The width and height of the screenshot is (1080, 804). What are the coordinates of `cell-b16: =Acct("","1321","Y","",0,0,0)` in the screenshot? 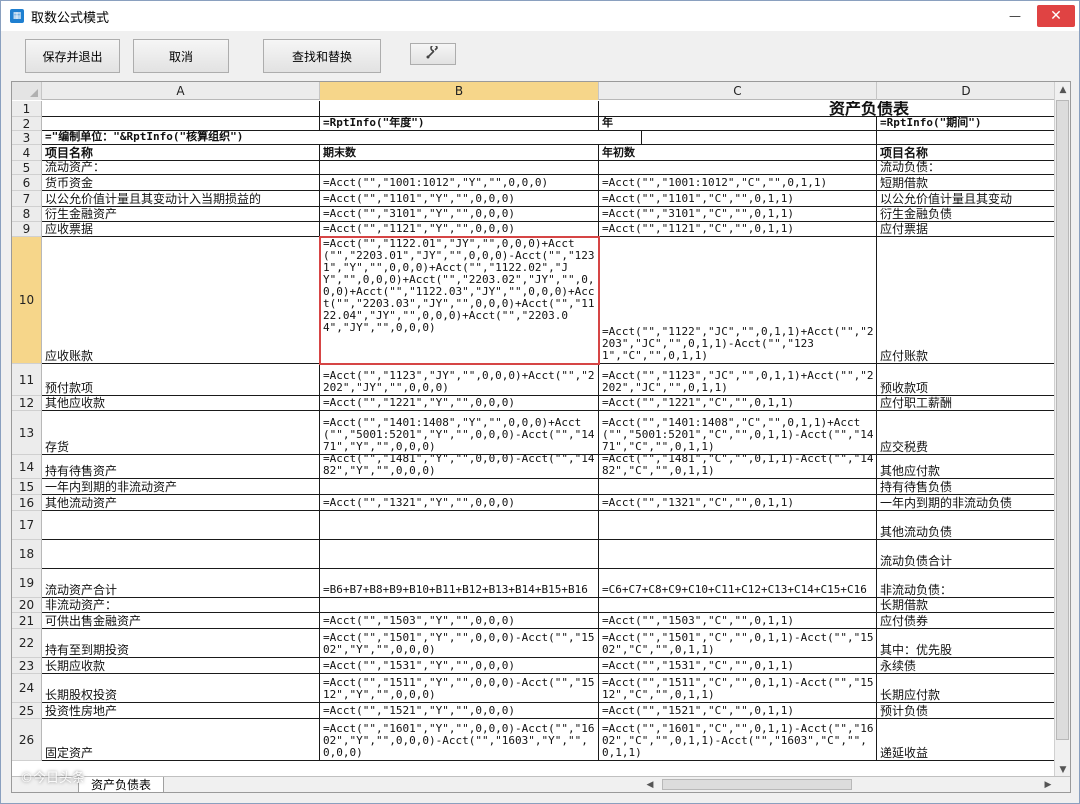 It's located at (459, 503).